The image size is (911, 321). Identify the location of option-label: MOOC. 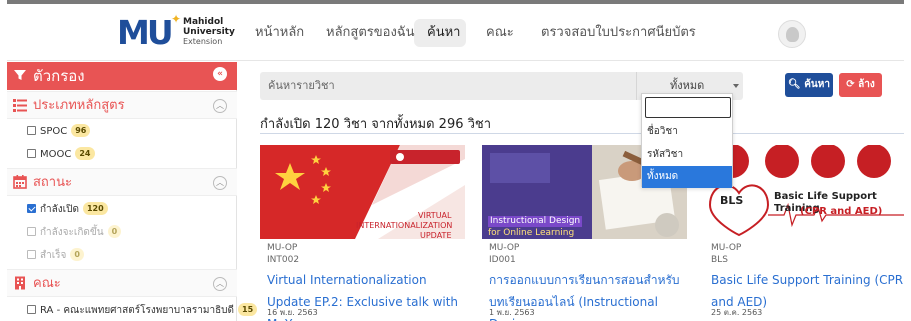
(56, 154).